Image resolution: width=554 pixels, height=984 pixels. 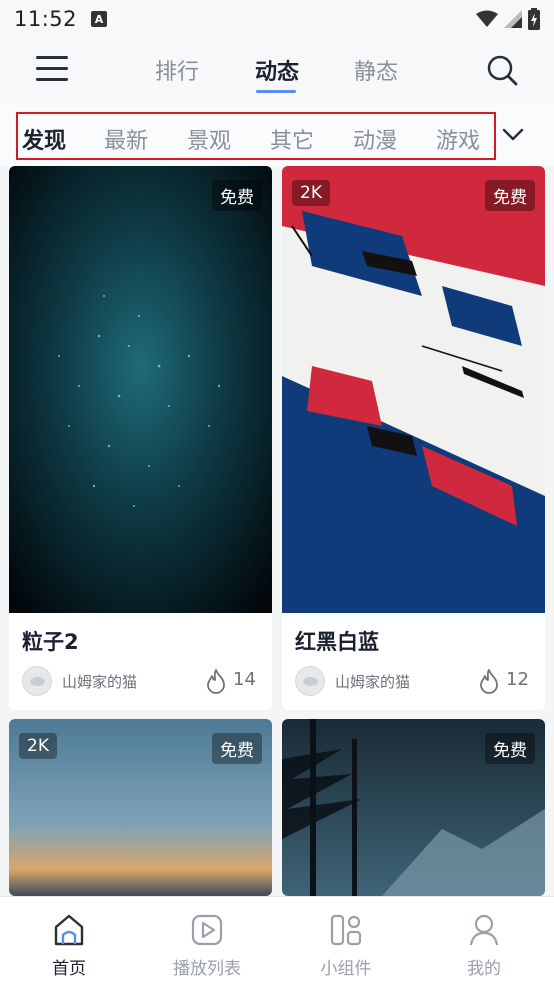 What do you see at coordinates (413, 807) in the screenshot?
I see `wallpaper-card: 免费` at bounding box center [413, 807].